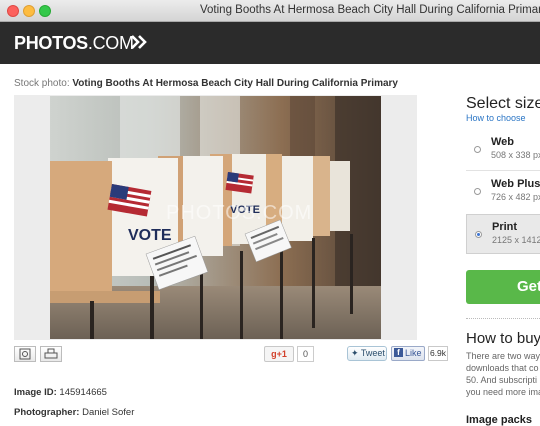 The height and width of the screenshot is (426, 540). I want to click on how-to-choose-link: How to choose, so click(496, 118).